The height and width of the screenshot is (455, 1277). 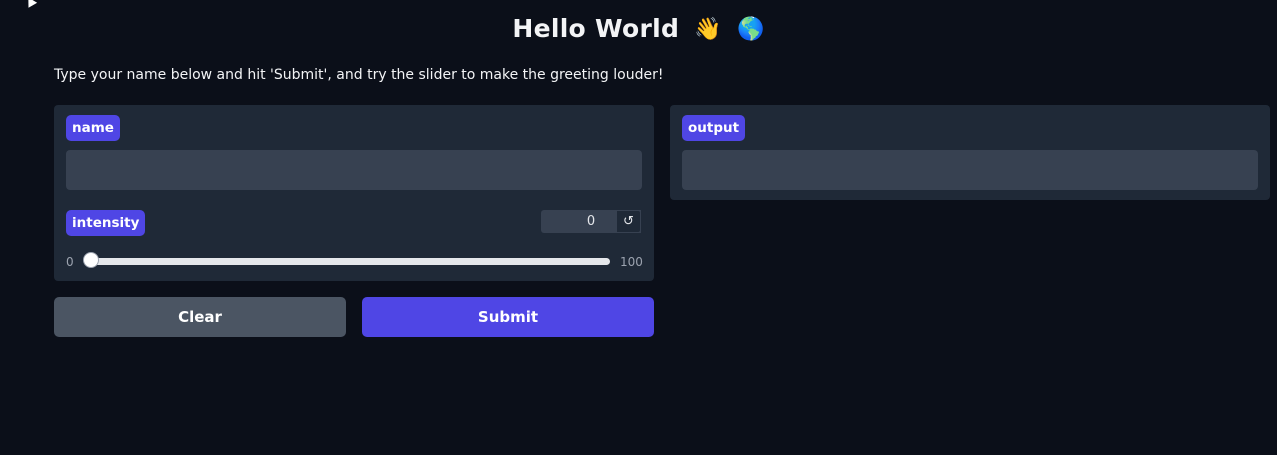 What do you see at coordinates (596, 28) in the screenshot?
I see `page-title-text: Hello World` at bounding box center [596, 28].